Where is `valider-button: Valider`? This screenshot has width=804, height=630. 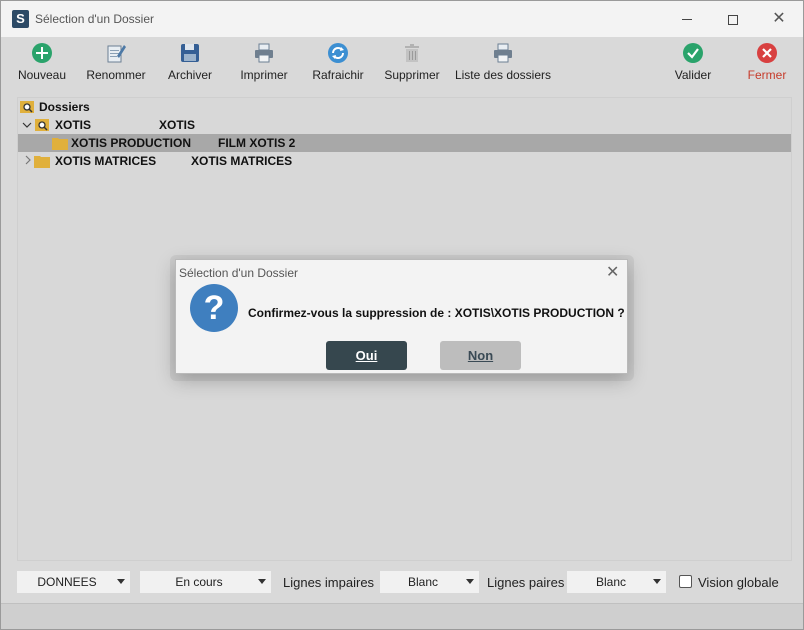
valider-button: Valider is located at coordinates (693, 63).